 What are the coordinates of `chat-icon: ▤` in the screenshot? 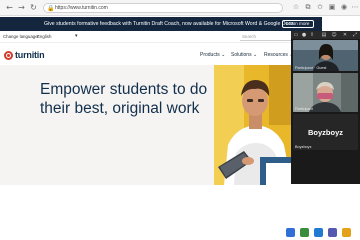 It's located at (324, 35).